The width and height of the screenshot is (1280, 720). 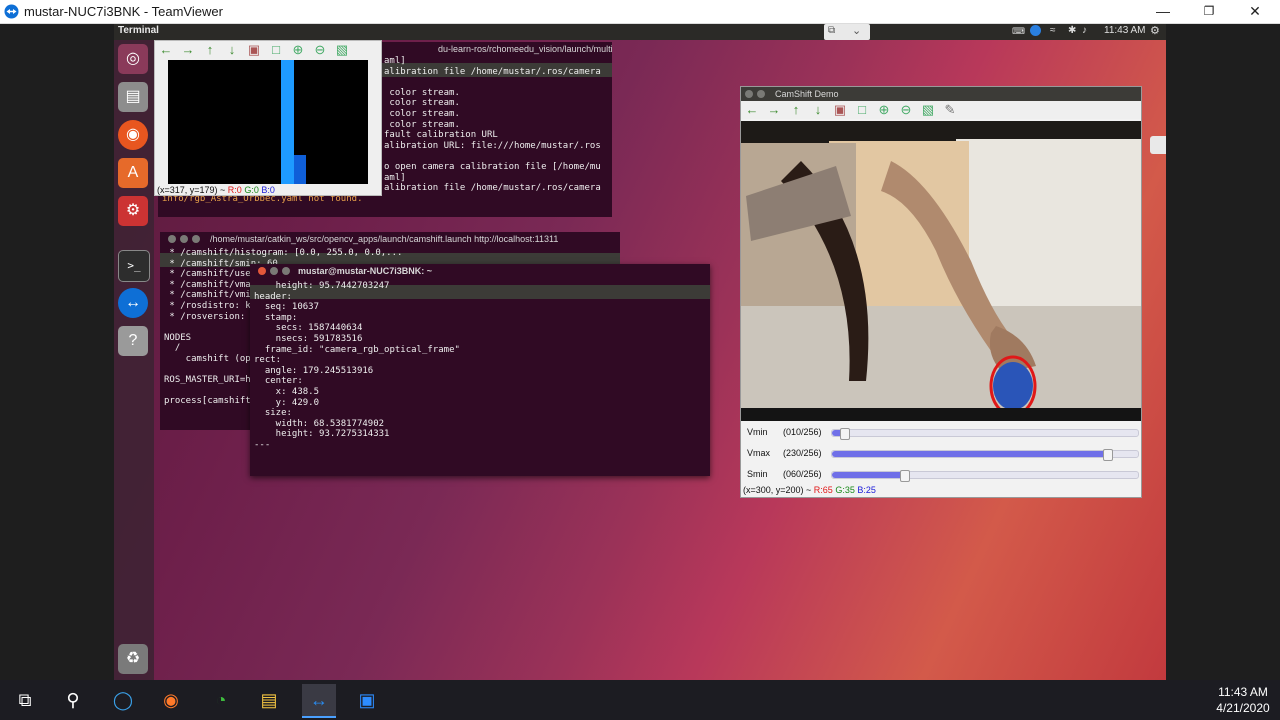 What do you see at coordinates (221, 700) in the screenshot?
I see `chrome-icon: ◔` at bounding box center [221, 700].